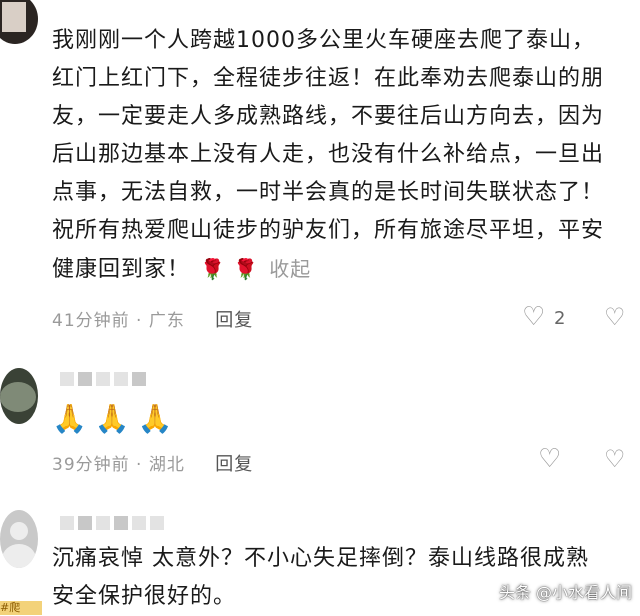 The height and width of the screenshot is (616, 640). I want to click on comment-line: 友，一定要走人多成熟路线，不要往后山方向去，因为, so click(328, 116).